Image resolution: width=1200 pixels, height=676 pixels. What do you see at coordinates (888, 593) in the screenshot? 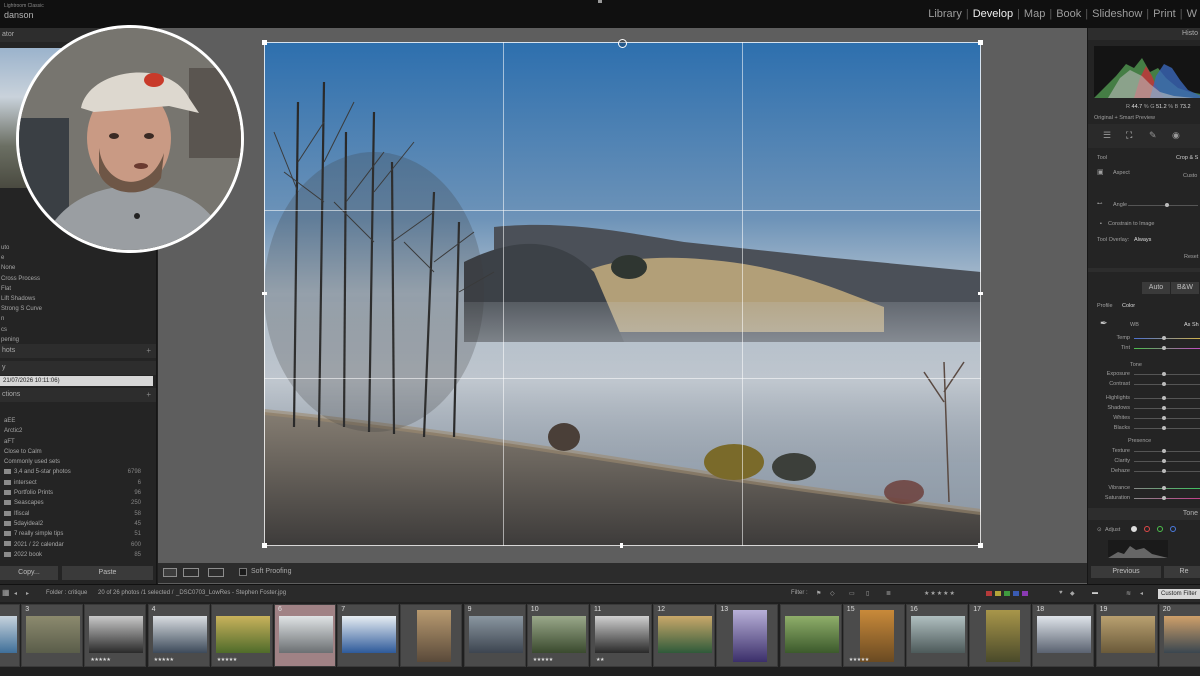
I see `rating-operator-icon: ≣` at bounding box center [888, 593].